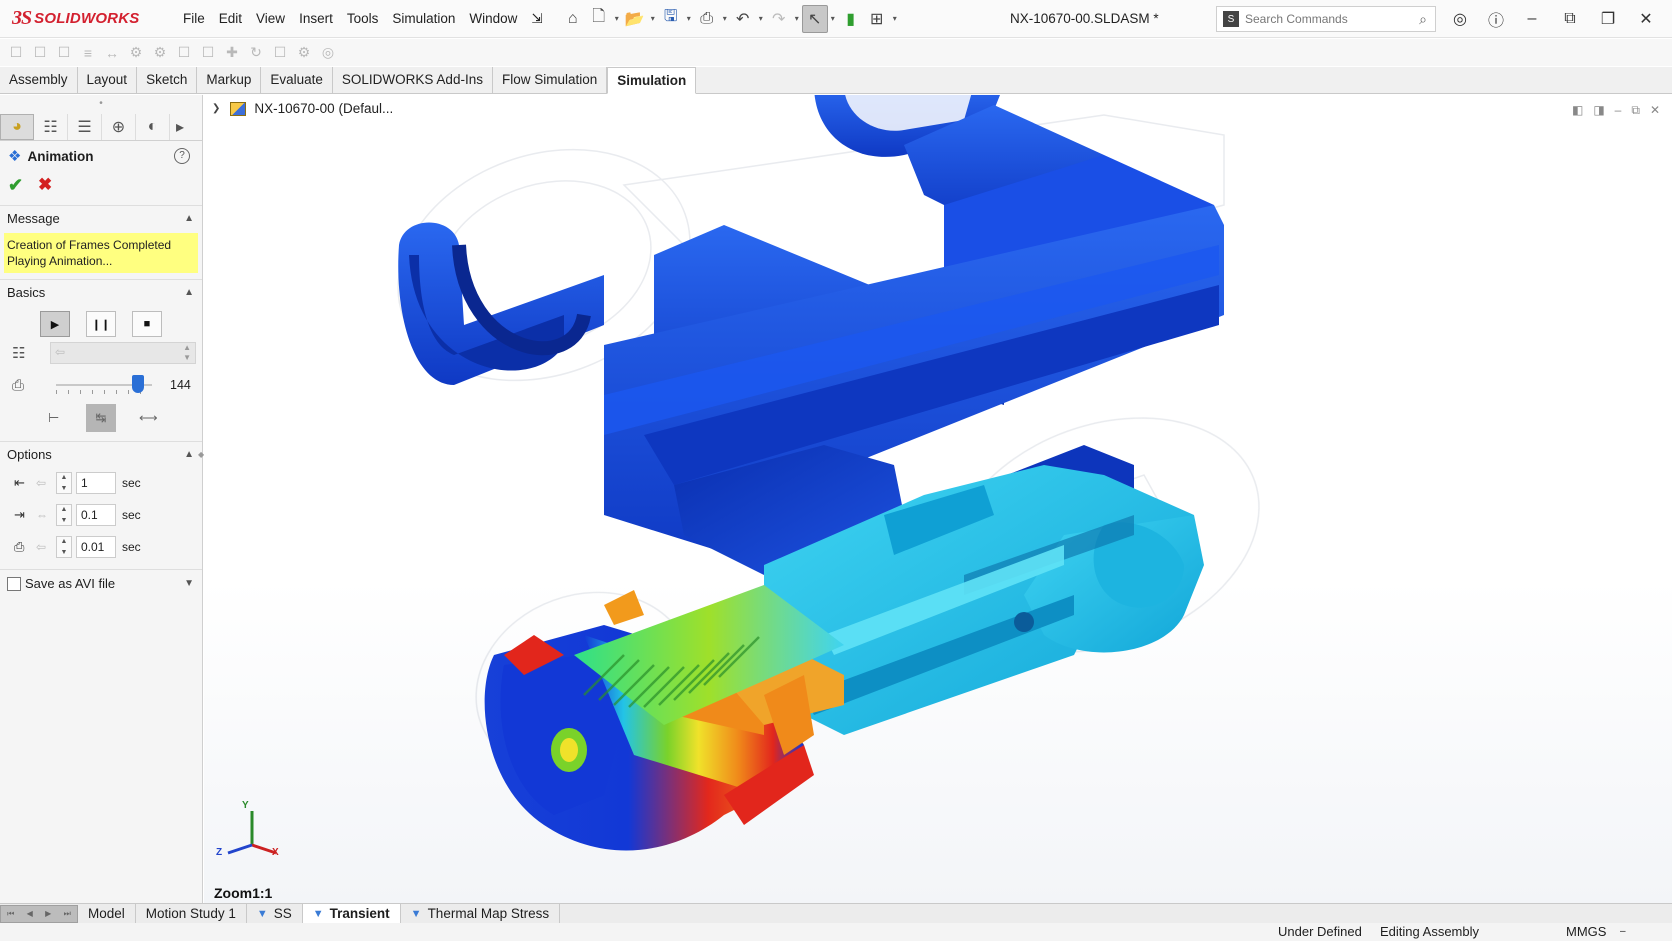 The width and height of the screenshot is (1672, 941). I want to click on close-icon: ✕, so click(1646, 19).